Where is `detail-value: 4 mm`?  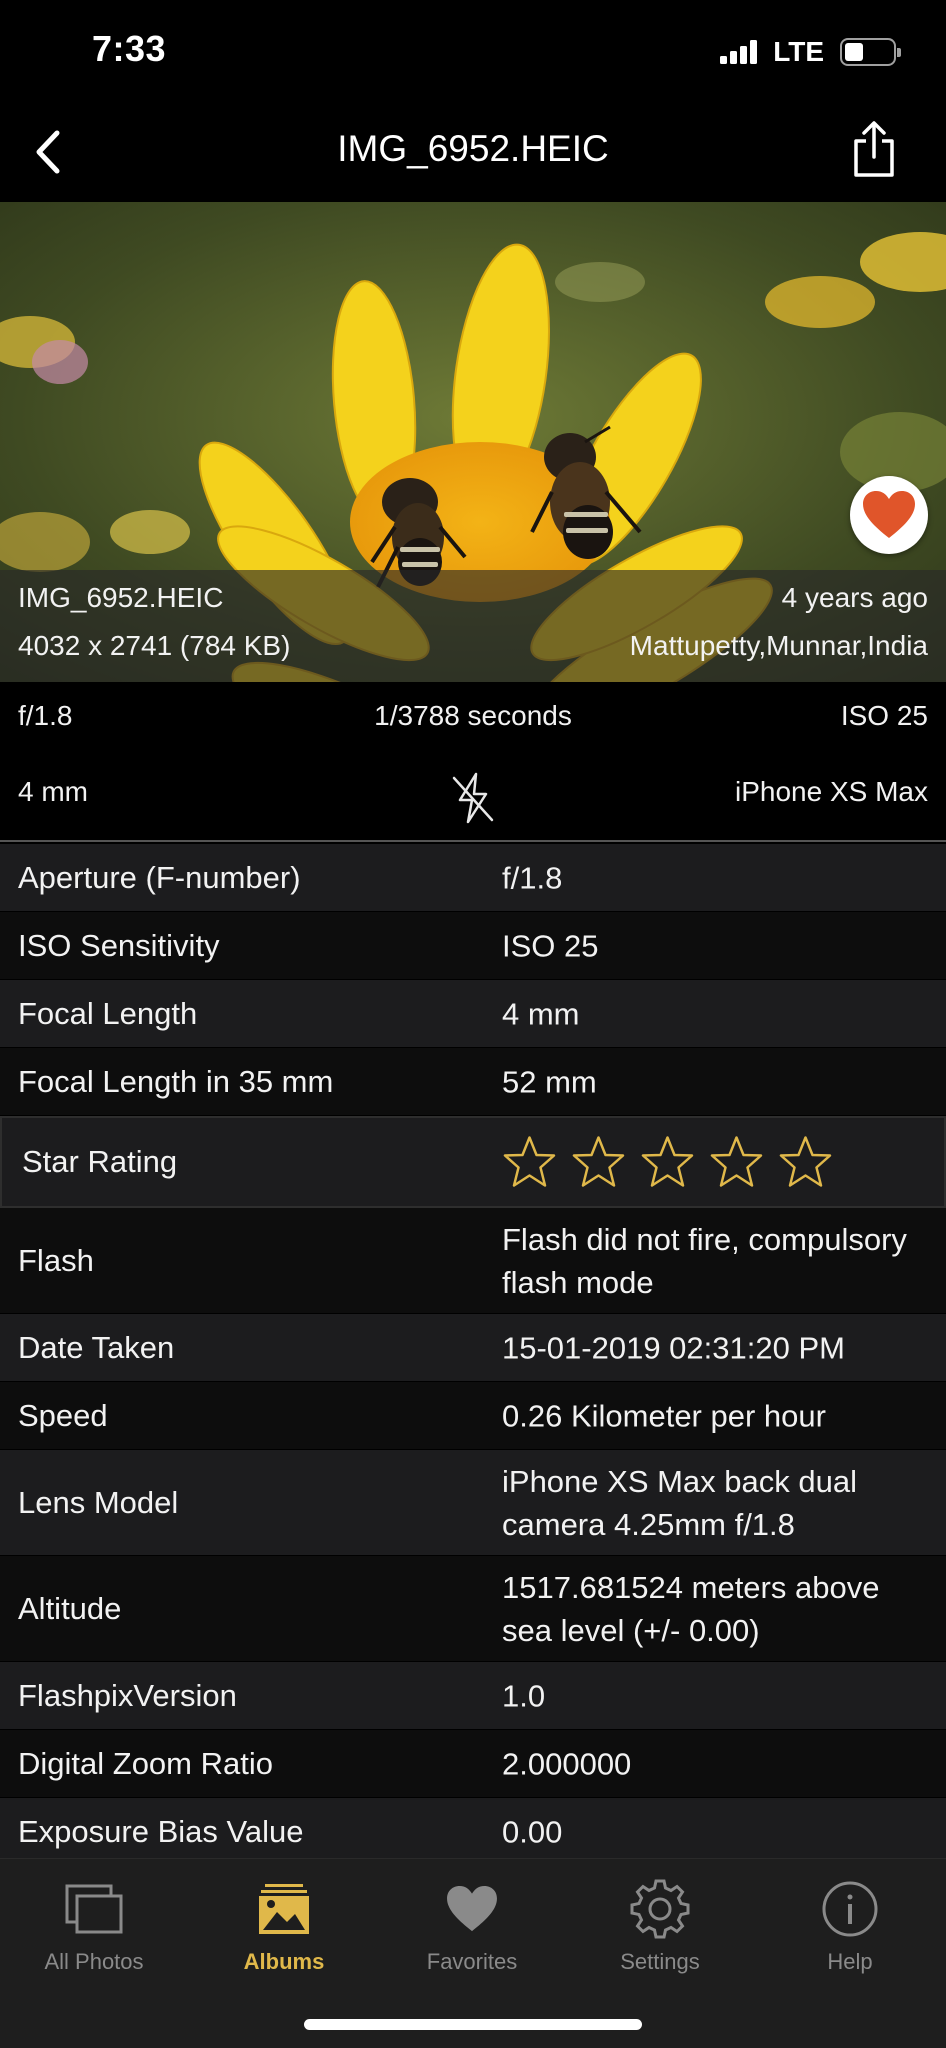
detail-value: 4 mm is located at coordinates (541, 1013).